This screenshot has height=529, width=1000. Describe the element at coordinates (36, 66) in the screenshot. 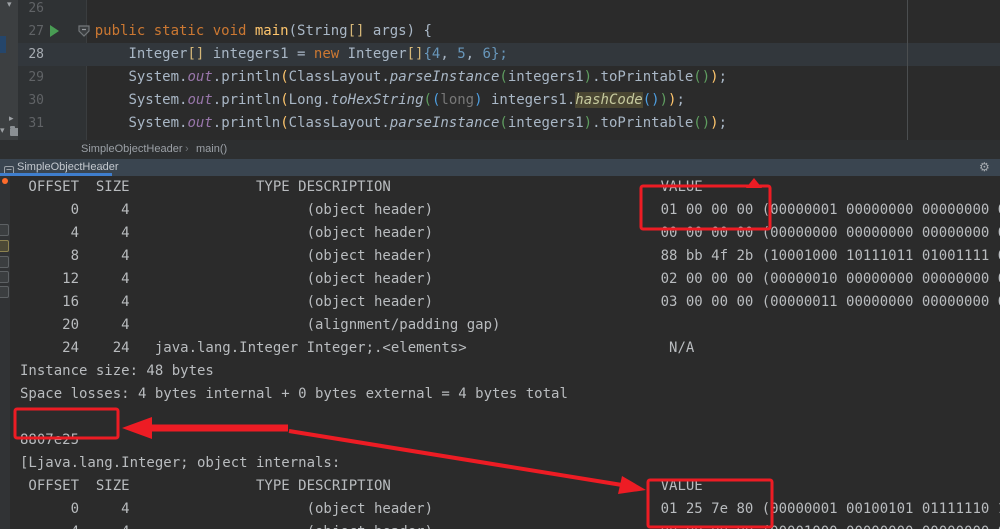

I see `line-numbers: 26 27 28 29 30 31` at that location.